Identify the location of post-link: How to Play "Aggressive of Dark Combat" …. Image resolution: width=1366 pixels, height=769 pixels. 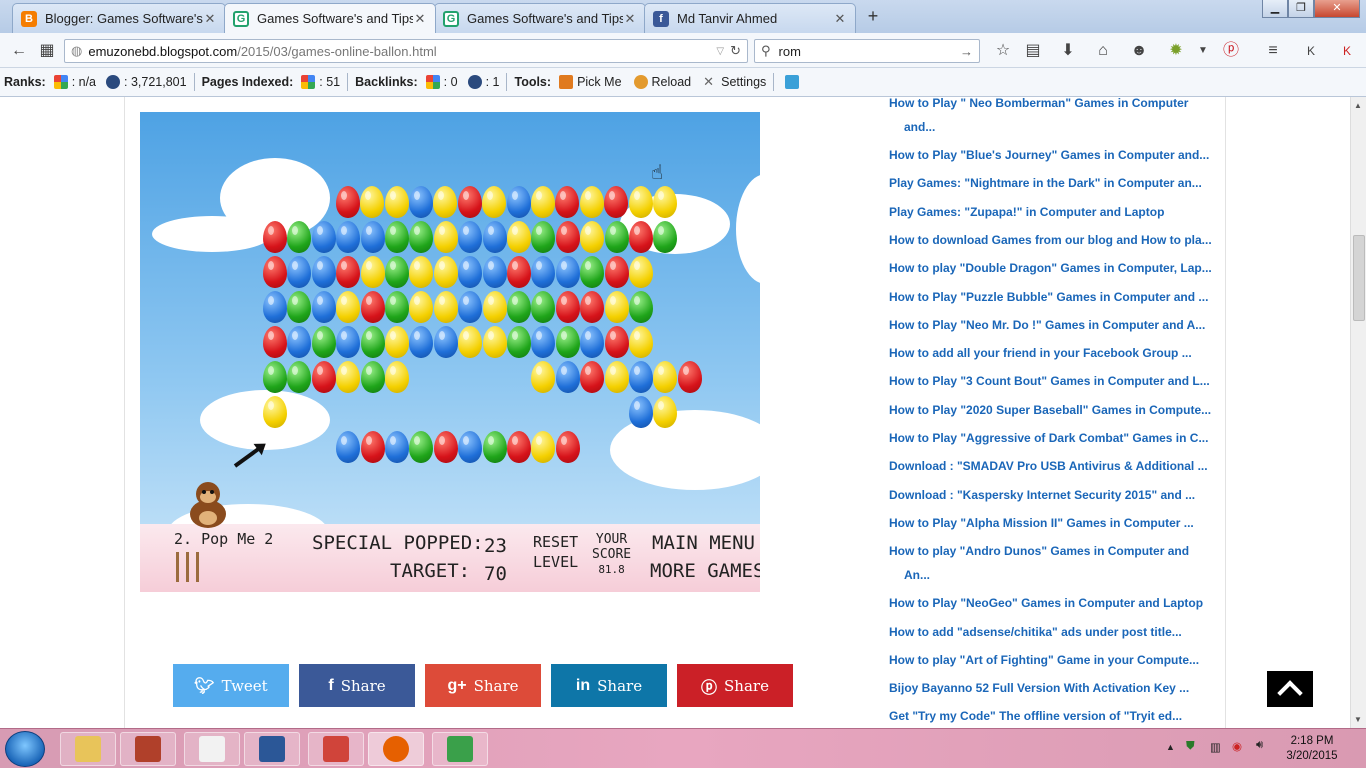
(1048, 438).